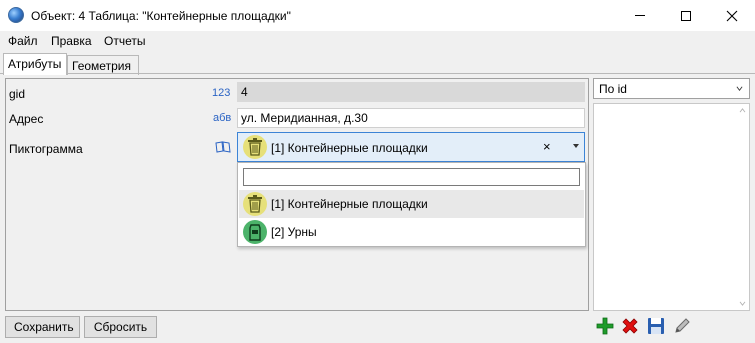  I want to click on tab-attributes: Атрибуты, so click(35, 64).